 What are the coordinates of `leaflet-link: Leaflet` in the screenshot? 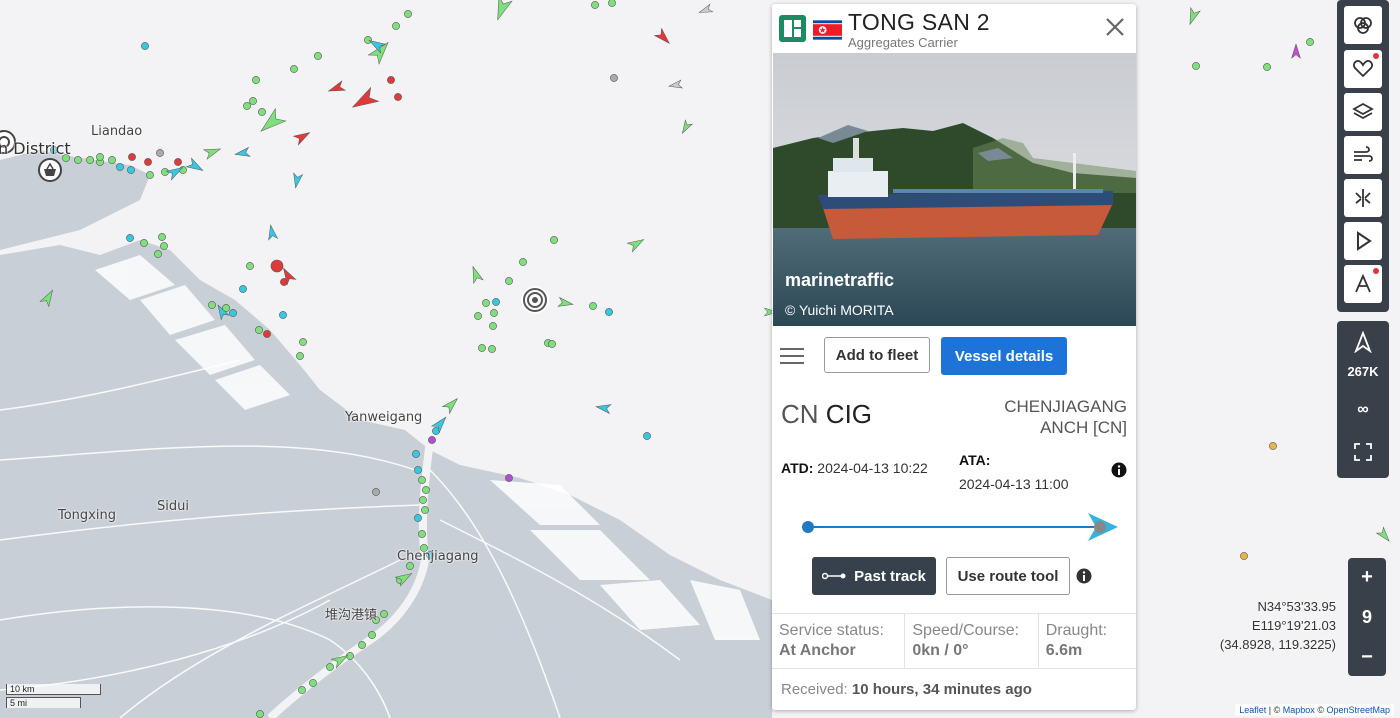 It's located at (1252, 710).